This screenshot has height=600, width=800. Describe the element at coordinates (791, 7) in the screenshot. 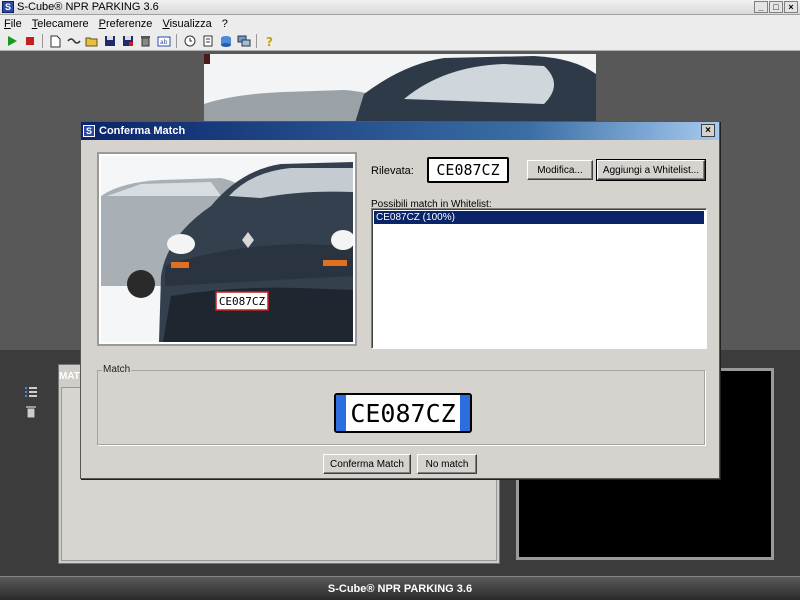

I see `close-button: ×` at that location.